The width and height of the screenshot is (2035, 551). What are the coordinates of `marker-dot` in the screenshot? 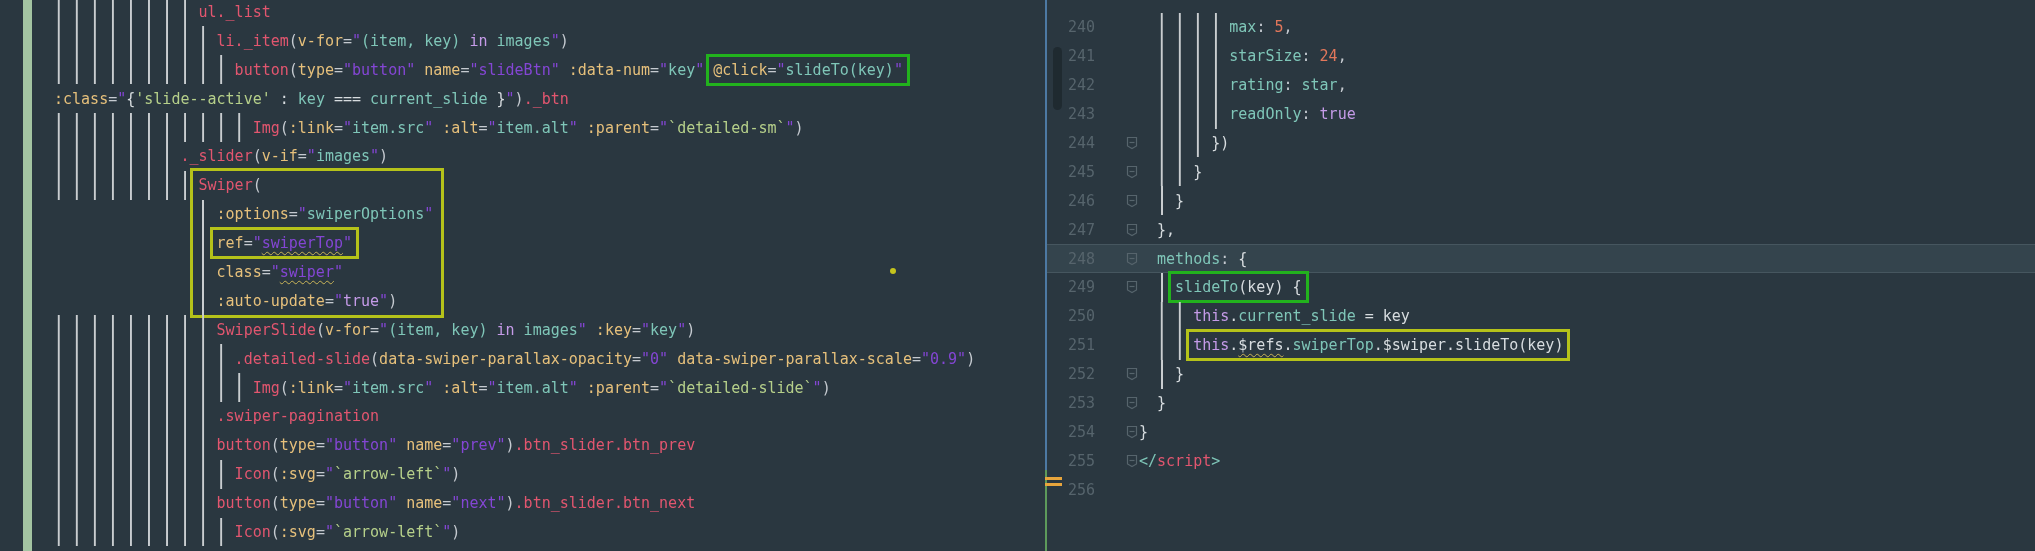 It's located at (893, 271).